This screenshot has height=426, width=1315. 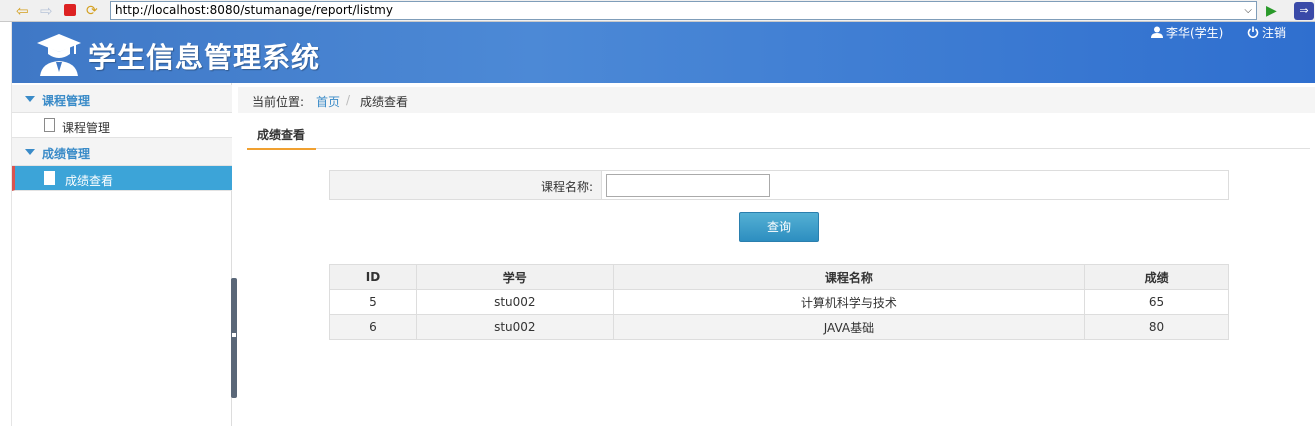 I want to click on cell-score: 65, so click(x=1156, y=302).